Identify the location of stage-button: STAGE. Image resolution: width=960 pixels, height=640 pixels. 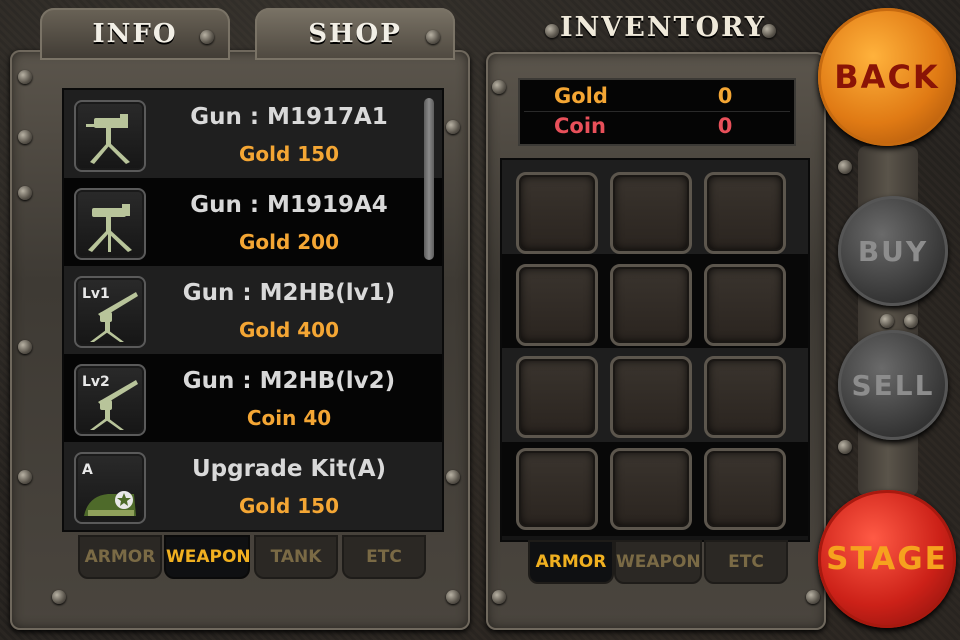
(887, 559).